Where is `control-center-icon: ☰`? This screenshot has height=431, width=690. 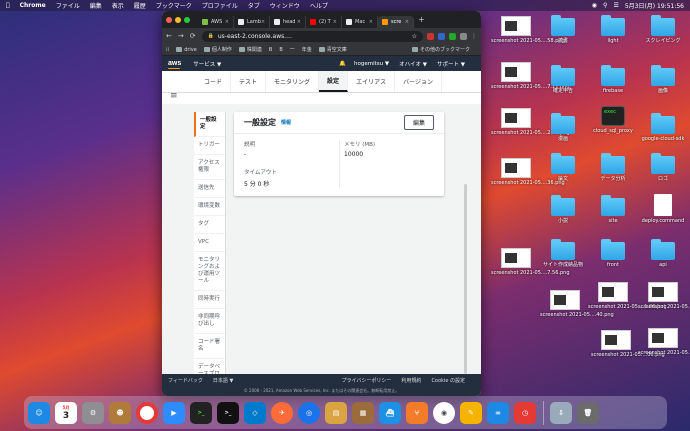 control-center-icon: ☰ is located at coordinates (615, 5).